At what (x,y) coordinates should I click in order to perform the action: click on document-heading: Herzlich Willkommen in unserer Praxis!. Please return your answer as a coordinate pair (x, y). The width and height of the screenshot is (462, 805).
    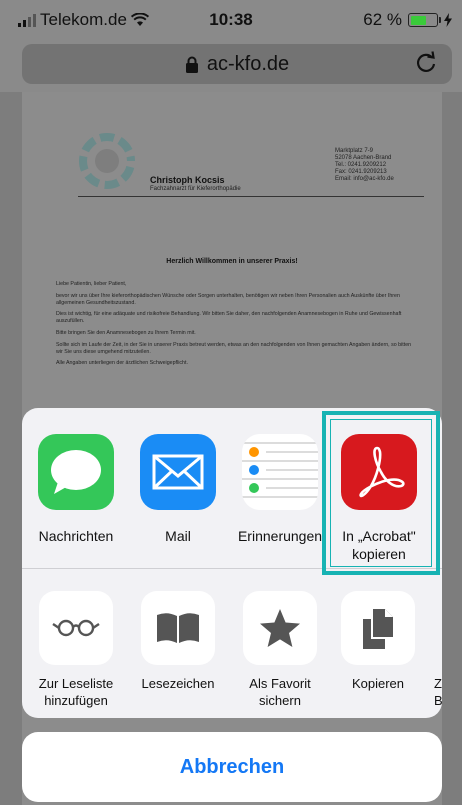
    Looking at the image, I should click on (232, 261).